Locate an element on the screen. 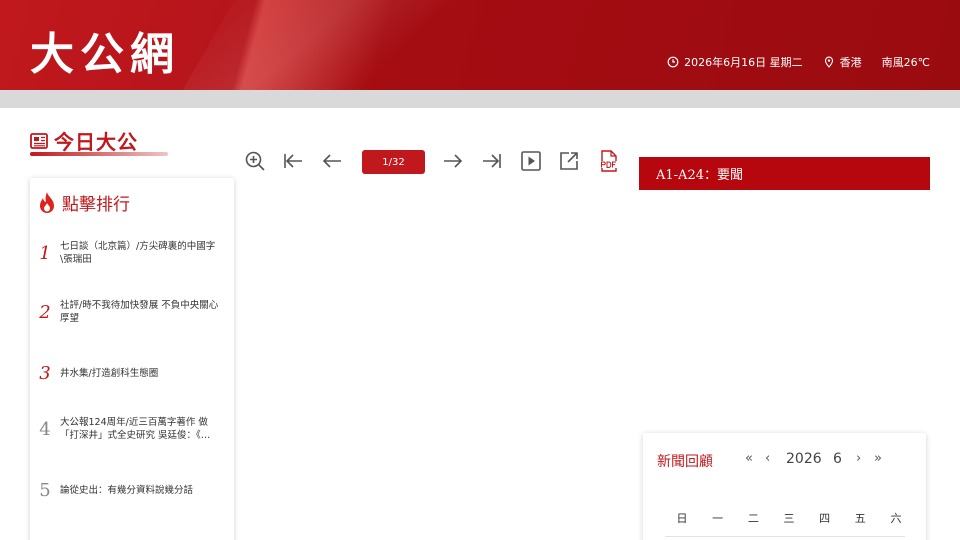 This screenshot has height=540, width=960. first-page-icon is located at coordinates (293, 161).